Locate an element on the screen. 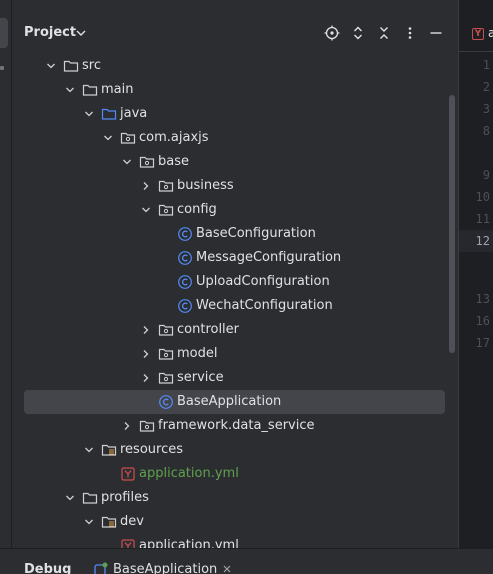 The width and height of the screenshot is (493, 574). tree-item: dev is located at coordinates (234, 522).